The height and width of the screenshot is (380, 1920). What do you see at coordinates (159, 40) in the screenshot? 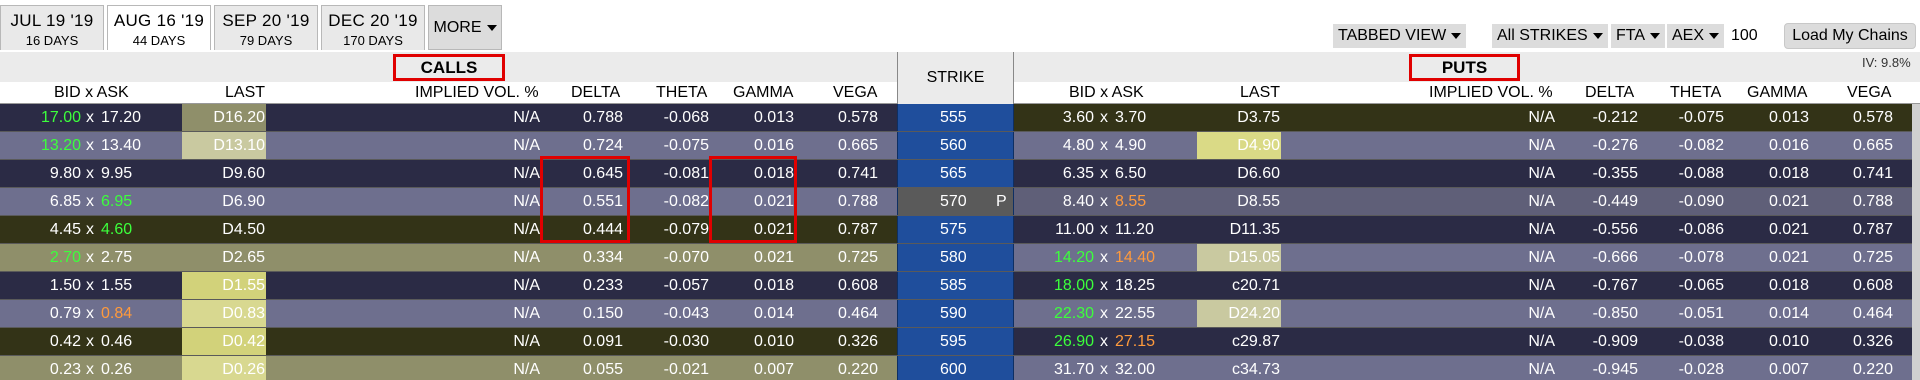
I see `tab-days: 44 DAYS` at bounding box center [159, 40].